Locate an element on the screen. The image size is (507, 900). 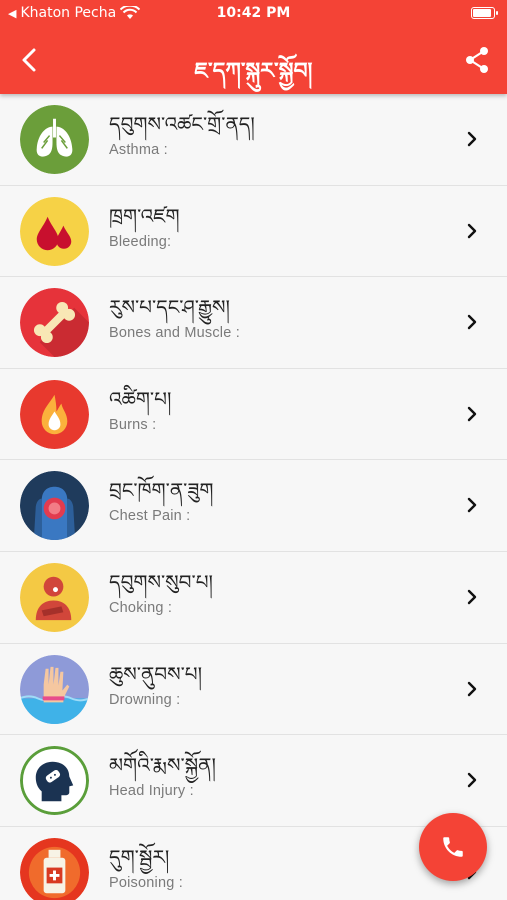
list-item-chest-pain: བྲང་ཁོག་ན་ཟུག Chest Pain : is located at coordinates (253, 506).